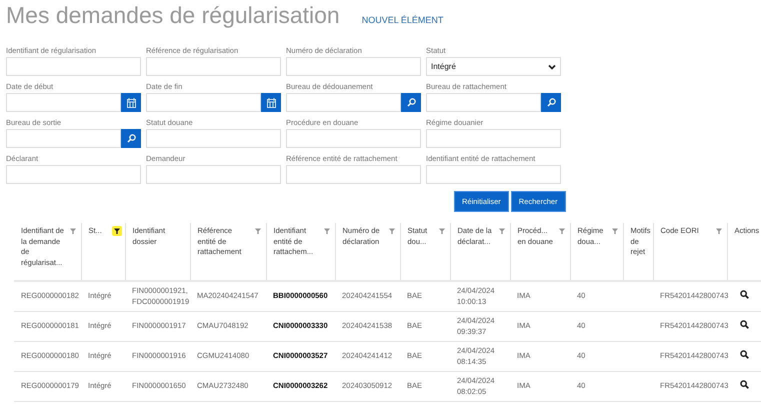 This screenshot has height=405, width=761. I want to click on chevron-down-icon, so click(552, 67).